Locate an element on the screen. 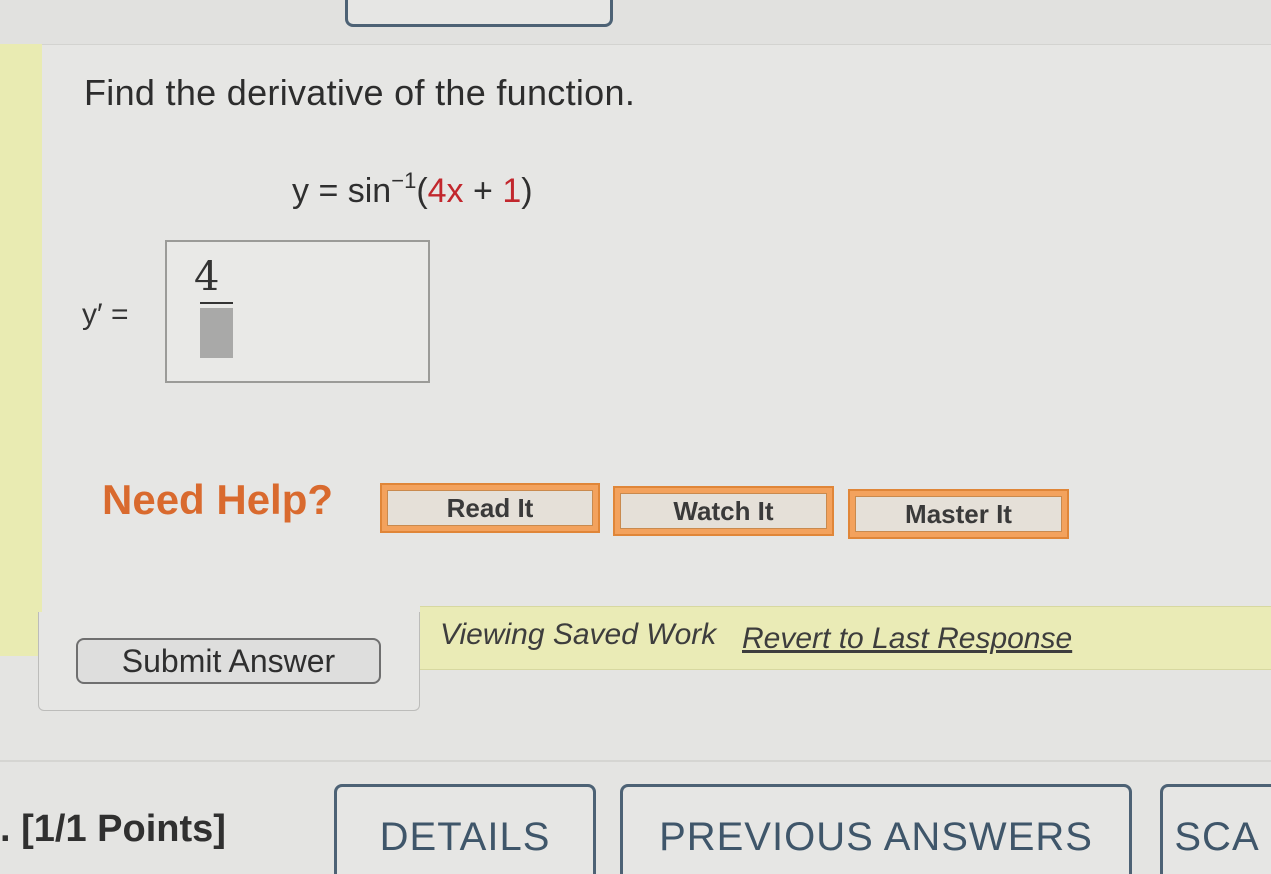 Image resolution: width=1271 pixels, height=874 pixels. submit-answer-button: Submit Answer is located at coordinates (228, 661).